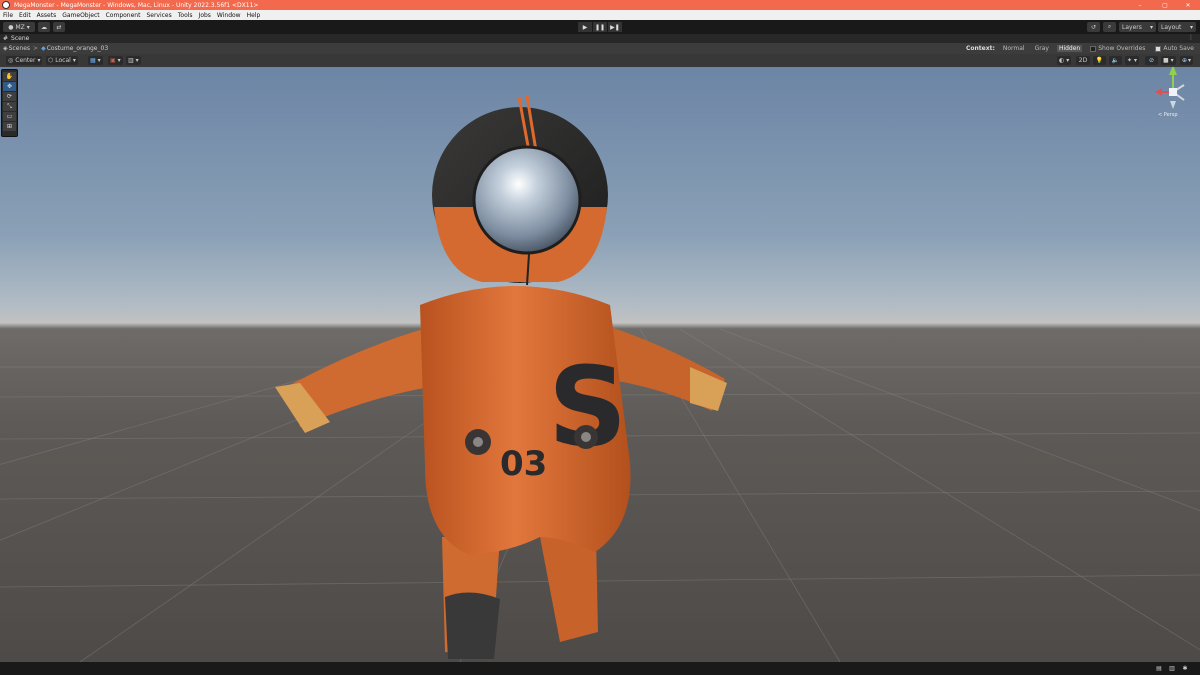 The image size is (1200, 675). Describe the element at coordinates (1083, 60) in the screenshot. I see `2d-toggle: 2D` at that location.